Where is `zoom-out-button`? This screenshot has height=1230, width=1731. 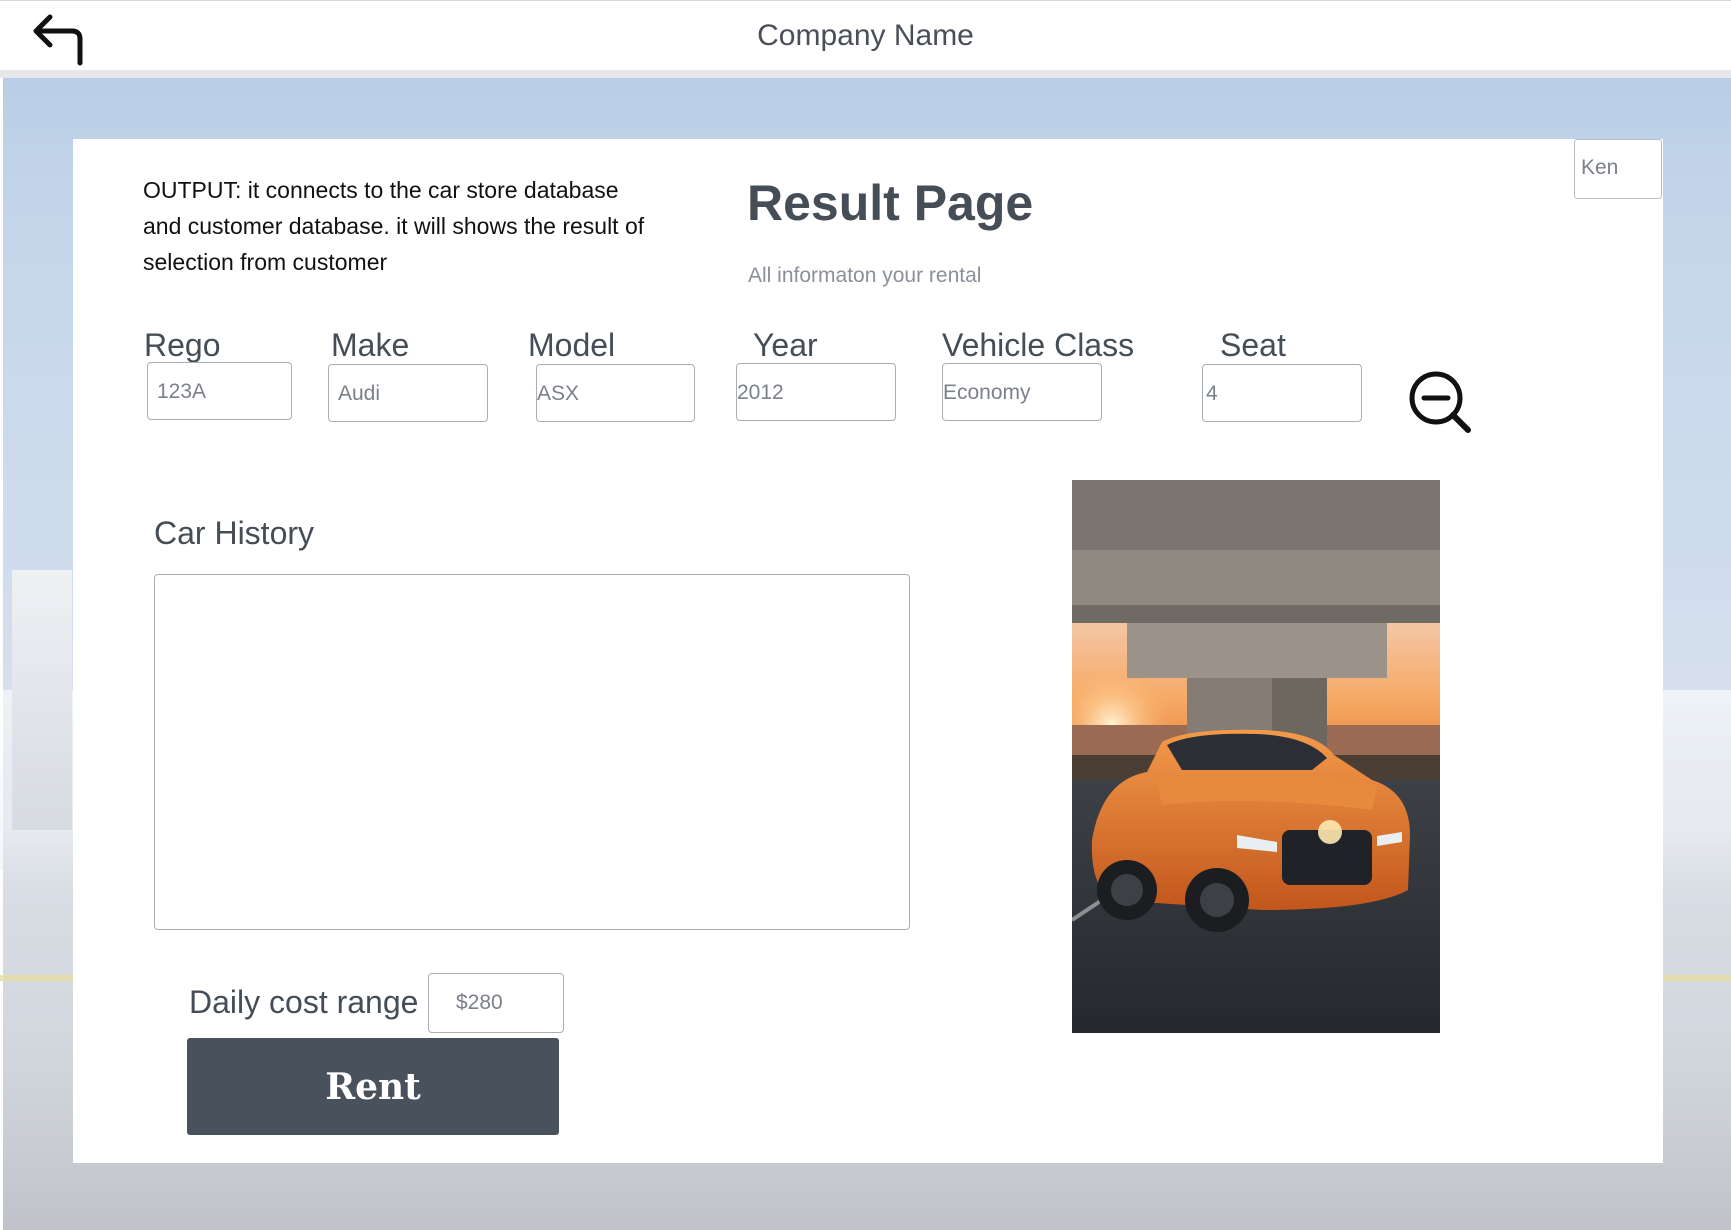
zoom-out-button is located at coordinates (1441, 403).